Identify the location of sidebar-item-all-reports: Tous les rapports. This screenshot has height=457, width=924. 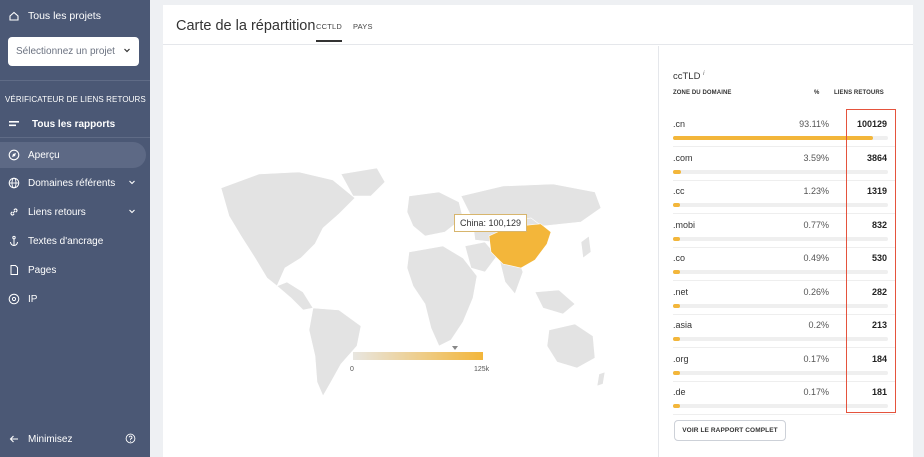
(73, 124).